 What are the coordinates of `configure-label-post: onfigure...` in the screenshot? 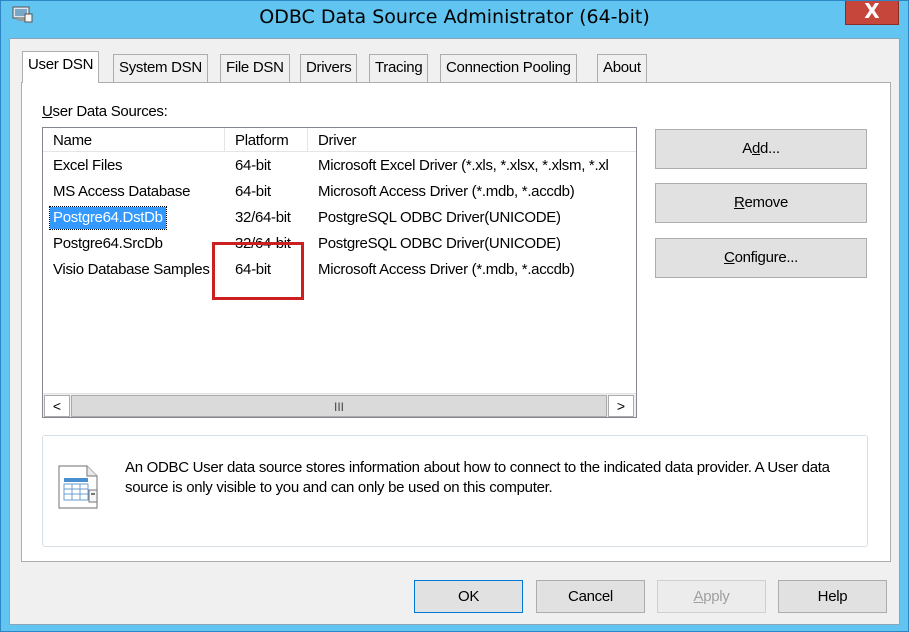 It's located at (766, 257).